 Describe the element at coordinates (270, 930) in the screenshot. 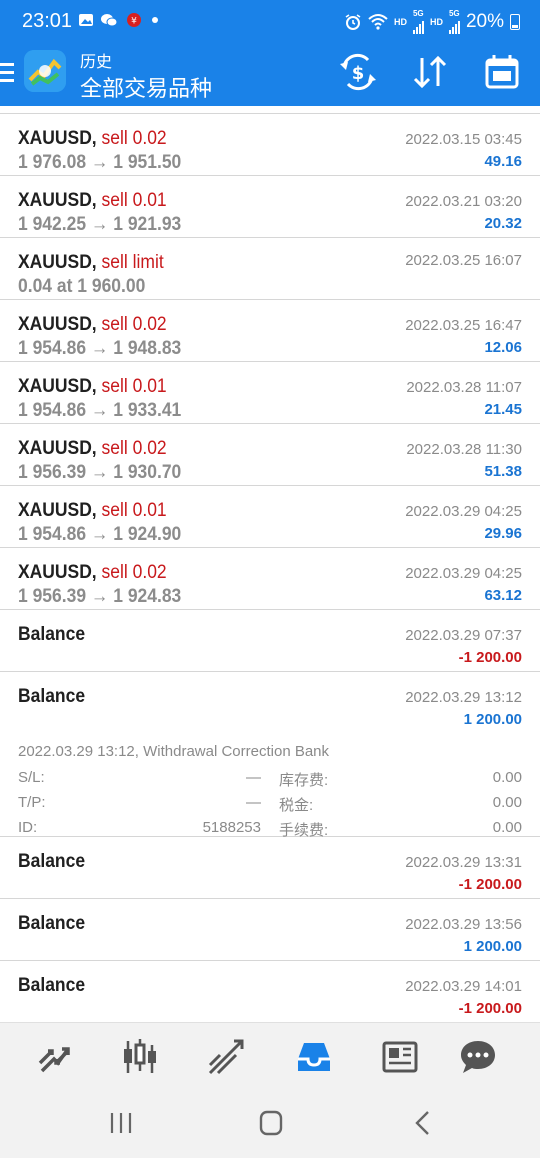

I see `balance-row: Balance 2022.03.29 13:56 1 200.00` at that location.